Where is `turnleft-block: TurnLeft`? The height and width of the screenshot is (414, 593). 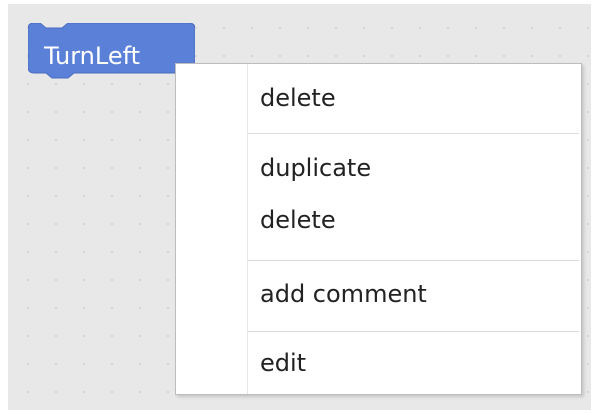
turnleft-block: TurnLeft is located at coordinates (111, 57).